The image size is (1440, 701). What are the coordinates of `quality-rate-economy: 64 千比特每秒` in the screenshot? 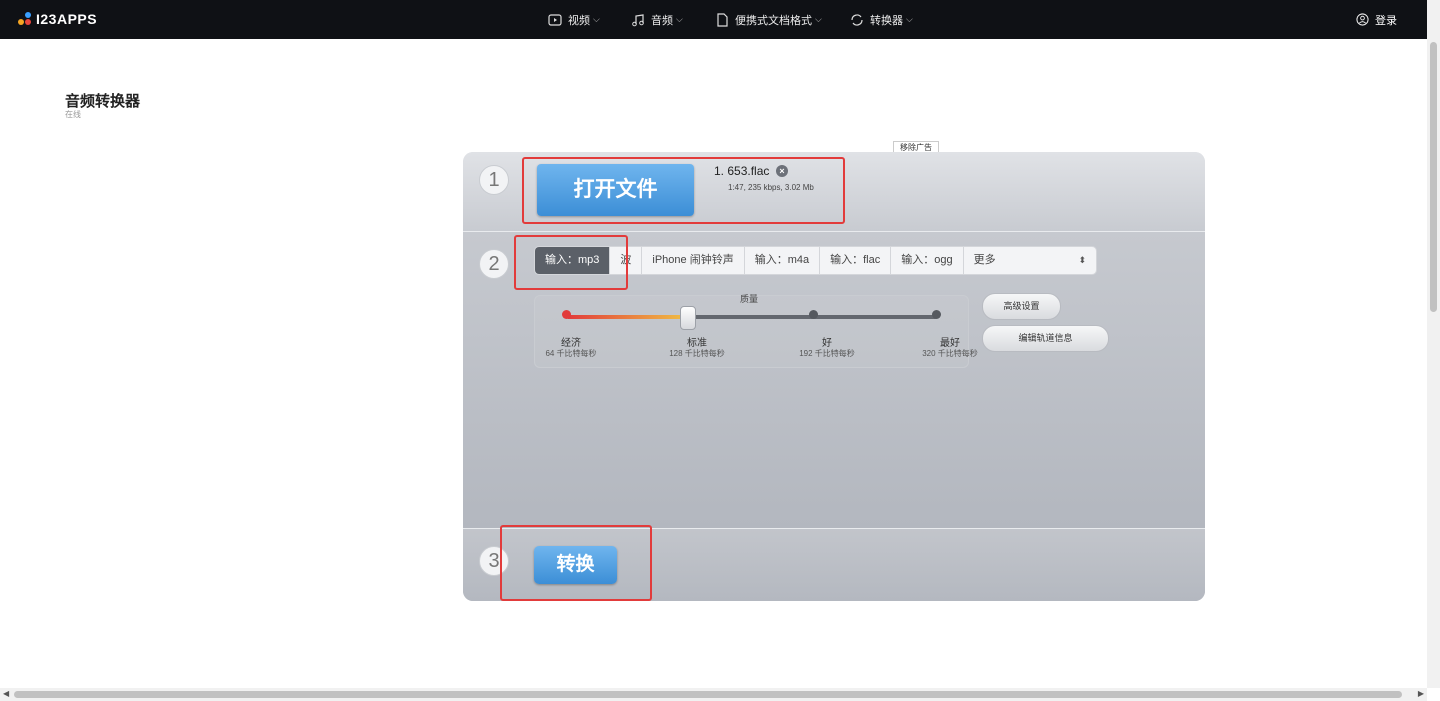 It's located at (571, 353).